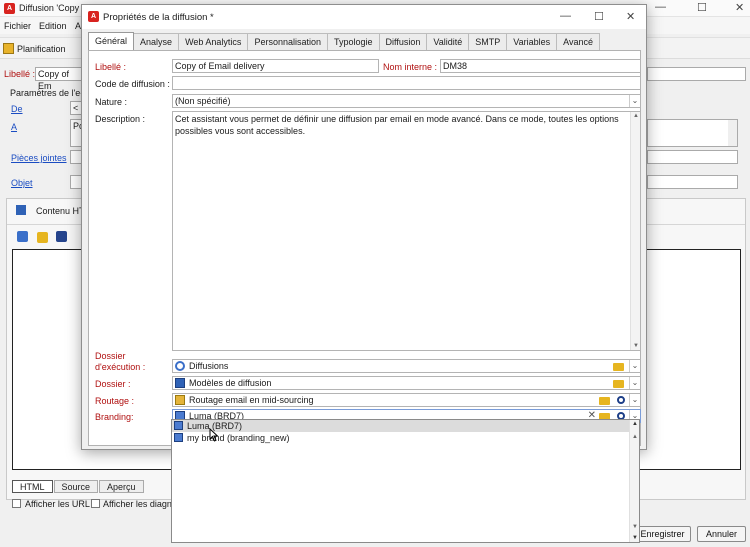  I want to click on dossier-input: Modèles de diffusion ⌄, so click(406, 383).